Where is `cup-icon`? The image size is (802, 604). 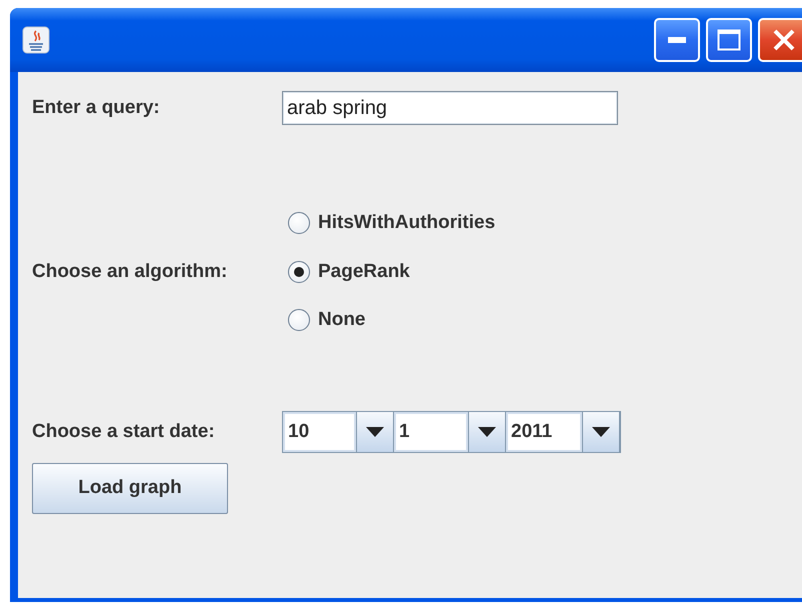 cup-icon is located at coordinates (36, 40).